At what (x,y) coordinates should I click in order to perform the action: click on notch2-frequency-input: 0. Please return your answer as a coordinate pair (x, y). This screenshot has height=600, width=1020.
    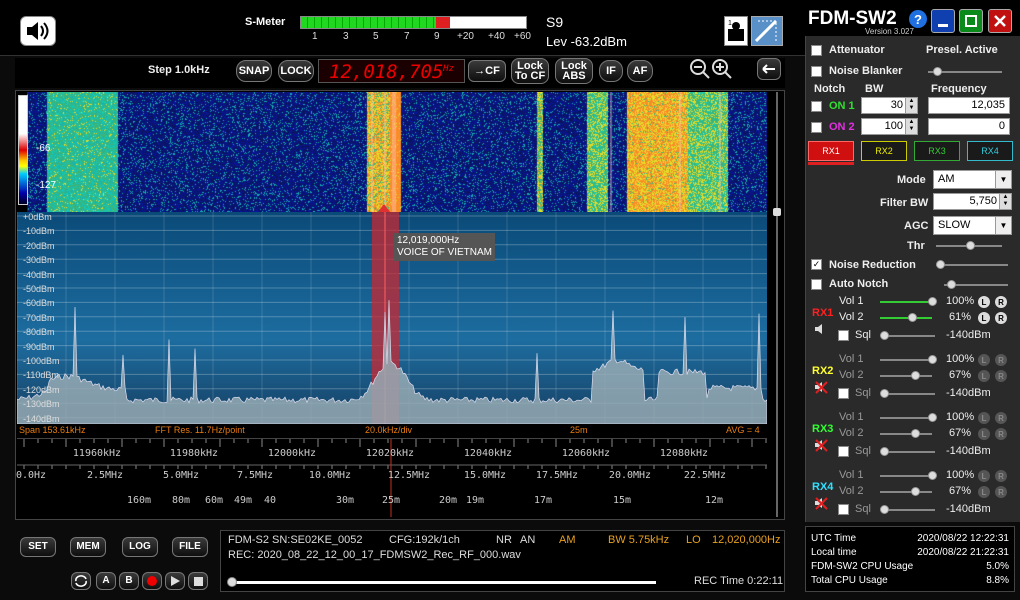
    Looking at the image, I should click on (969, 126).